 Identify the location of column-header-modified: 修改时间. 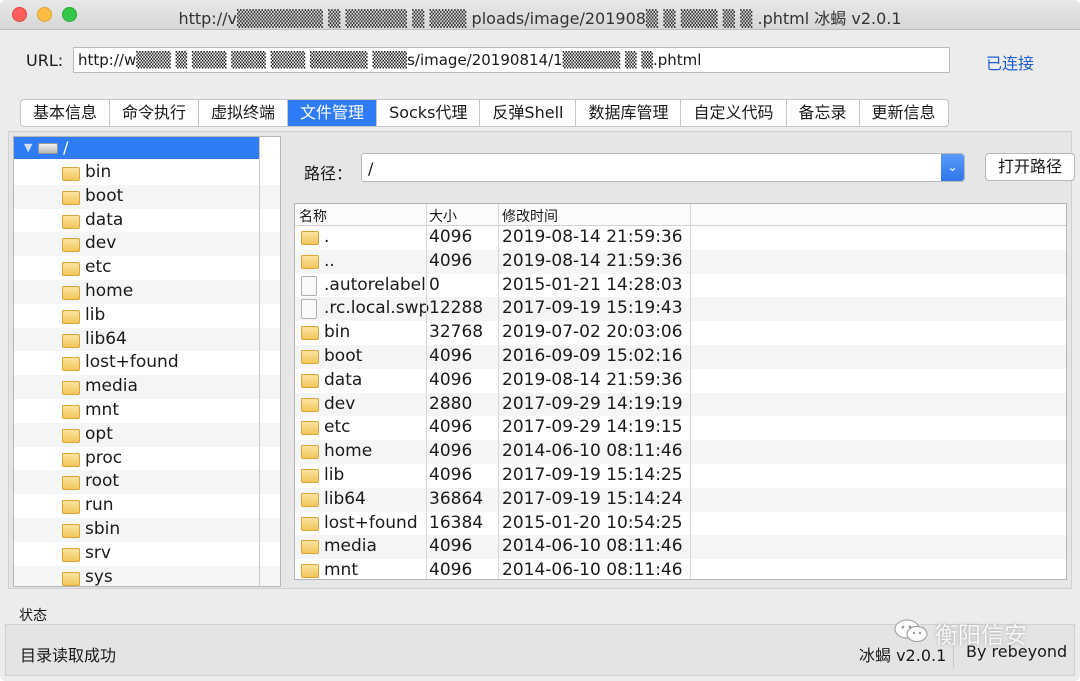
(530, 216).